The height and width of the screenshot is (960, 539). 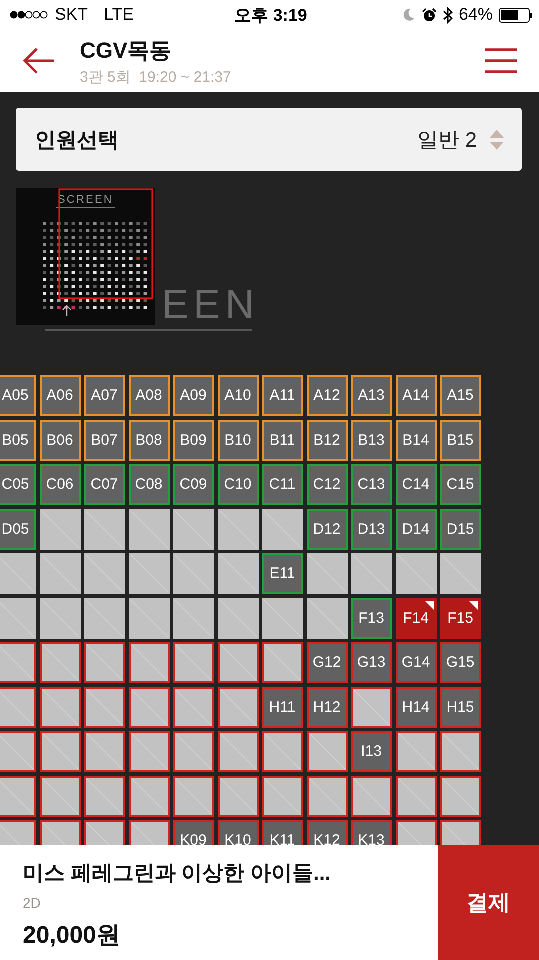 What do you see at coordinates (60, 440) in the screenshot?
I see `seat: B06` at bounding box center [60, 440].